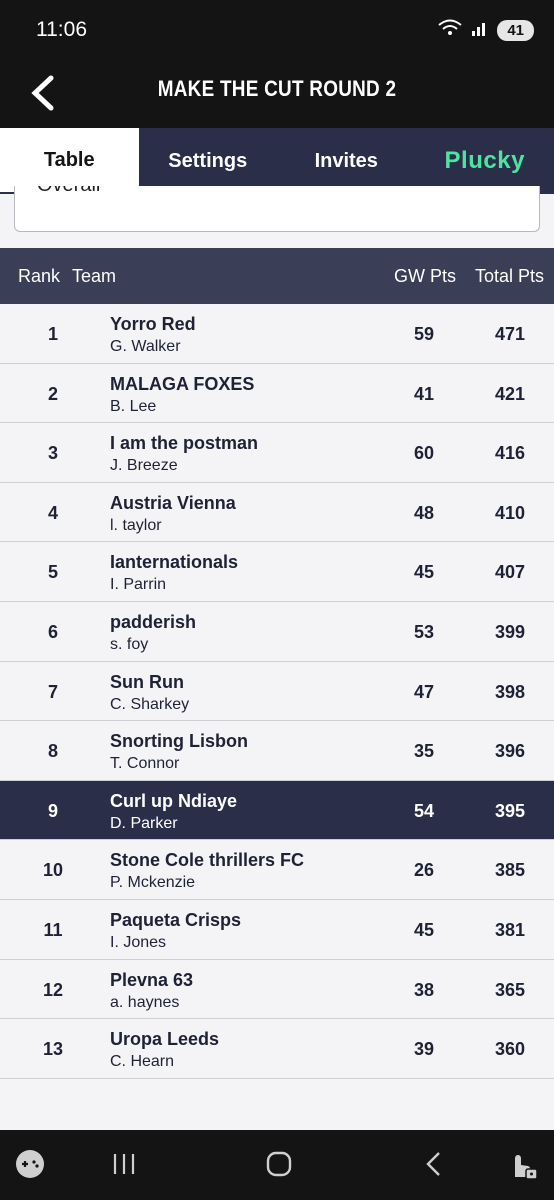 The width and height of the screenshot is (554, 1200). I want to click on game-launcher-icon, so click(30, 1166).